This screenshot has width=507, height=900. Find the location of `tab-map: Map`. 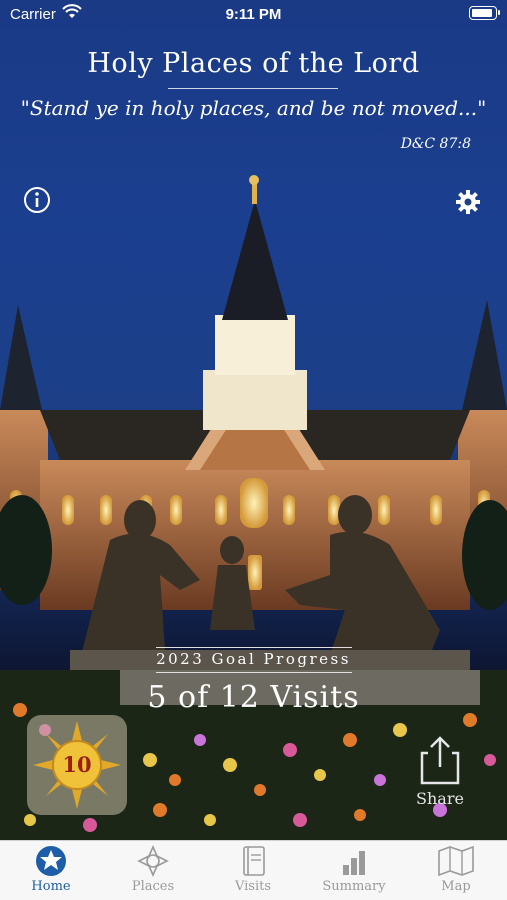

tab-map: Map is located at coordinates (456, 872).